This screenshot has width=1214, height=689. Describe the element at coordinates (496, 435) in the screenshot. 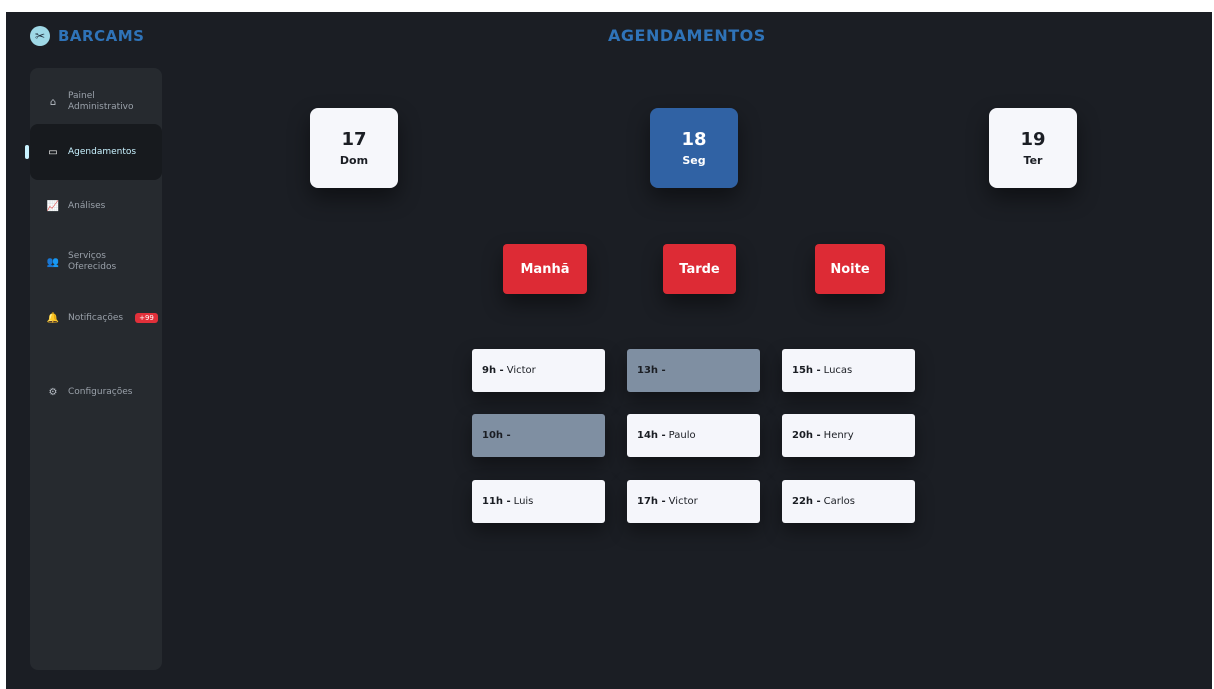

I see `slot-hour: 10h -` at that location.